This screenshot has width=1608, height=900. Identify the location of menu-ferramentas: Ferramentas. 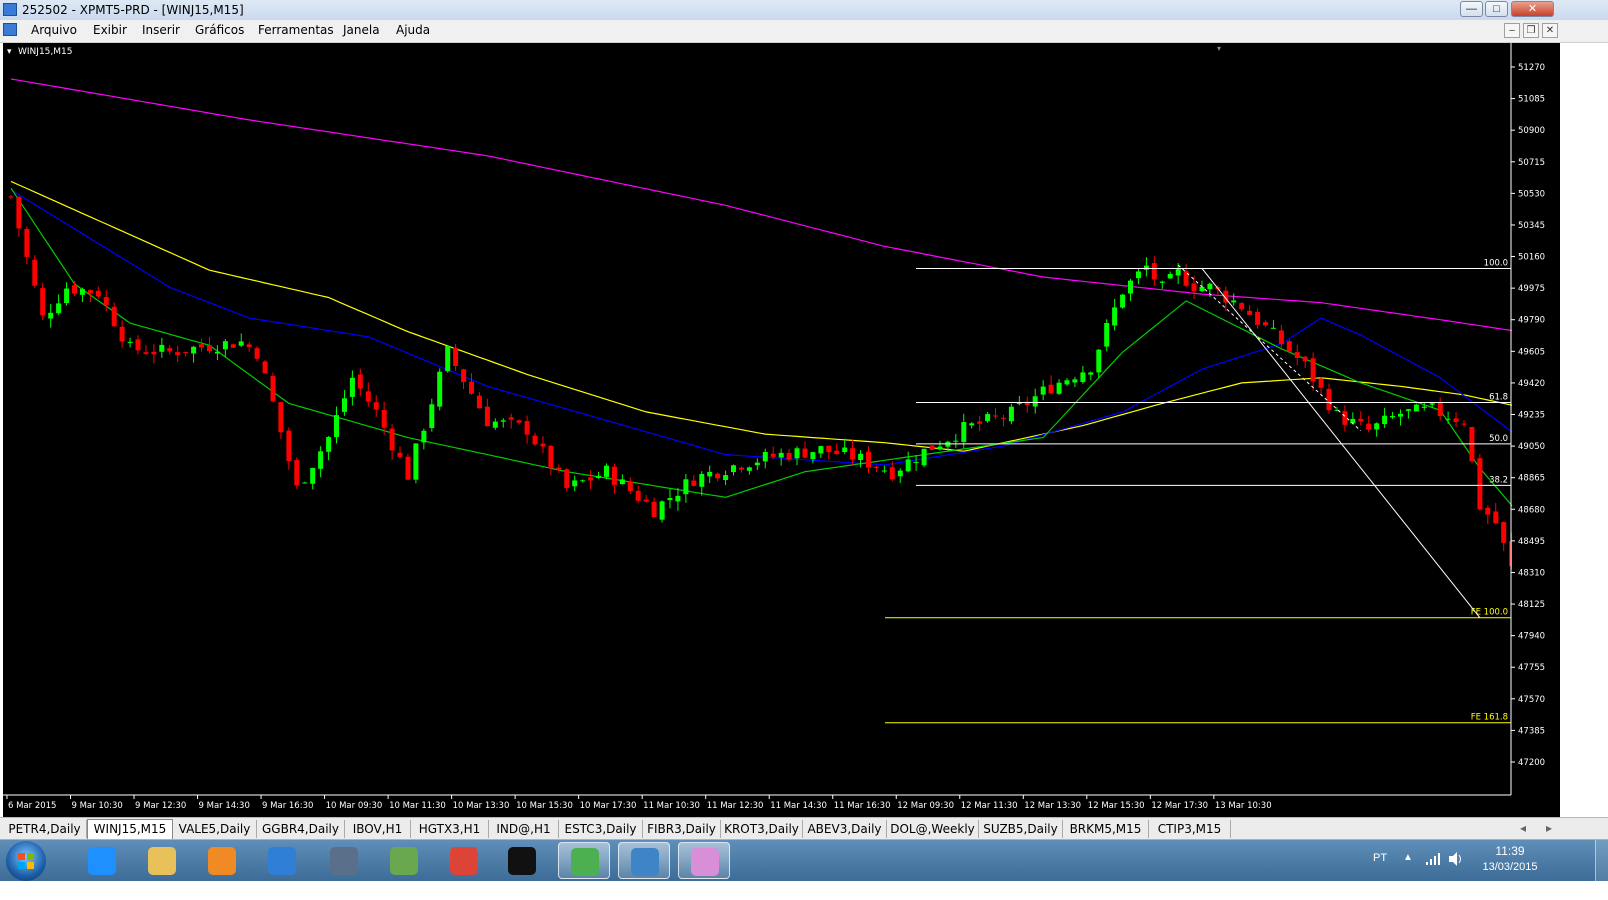
(296, 30).